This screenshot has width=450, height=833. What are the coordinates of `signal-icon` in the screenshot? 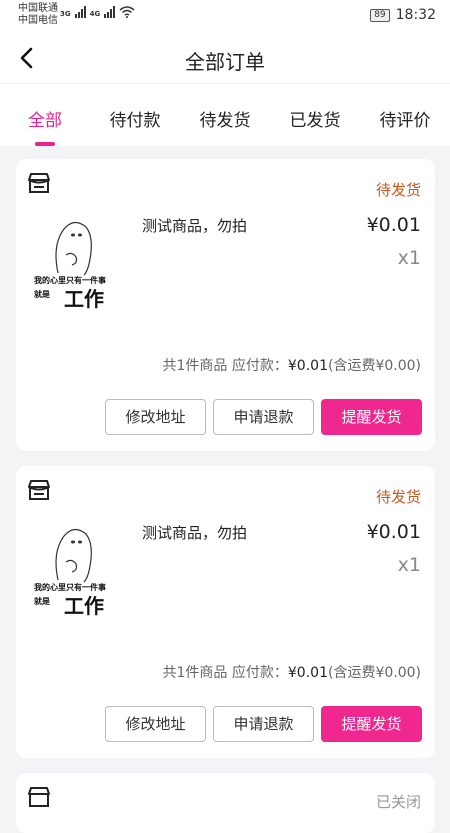 It's located at (80, 12).